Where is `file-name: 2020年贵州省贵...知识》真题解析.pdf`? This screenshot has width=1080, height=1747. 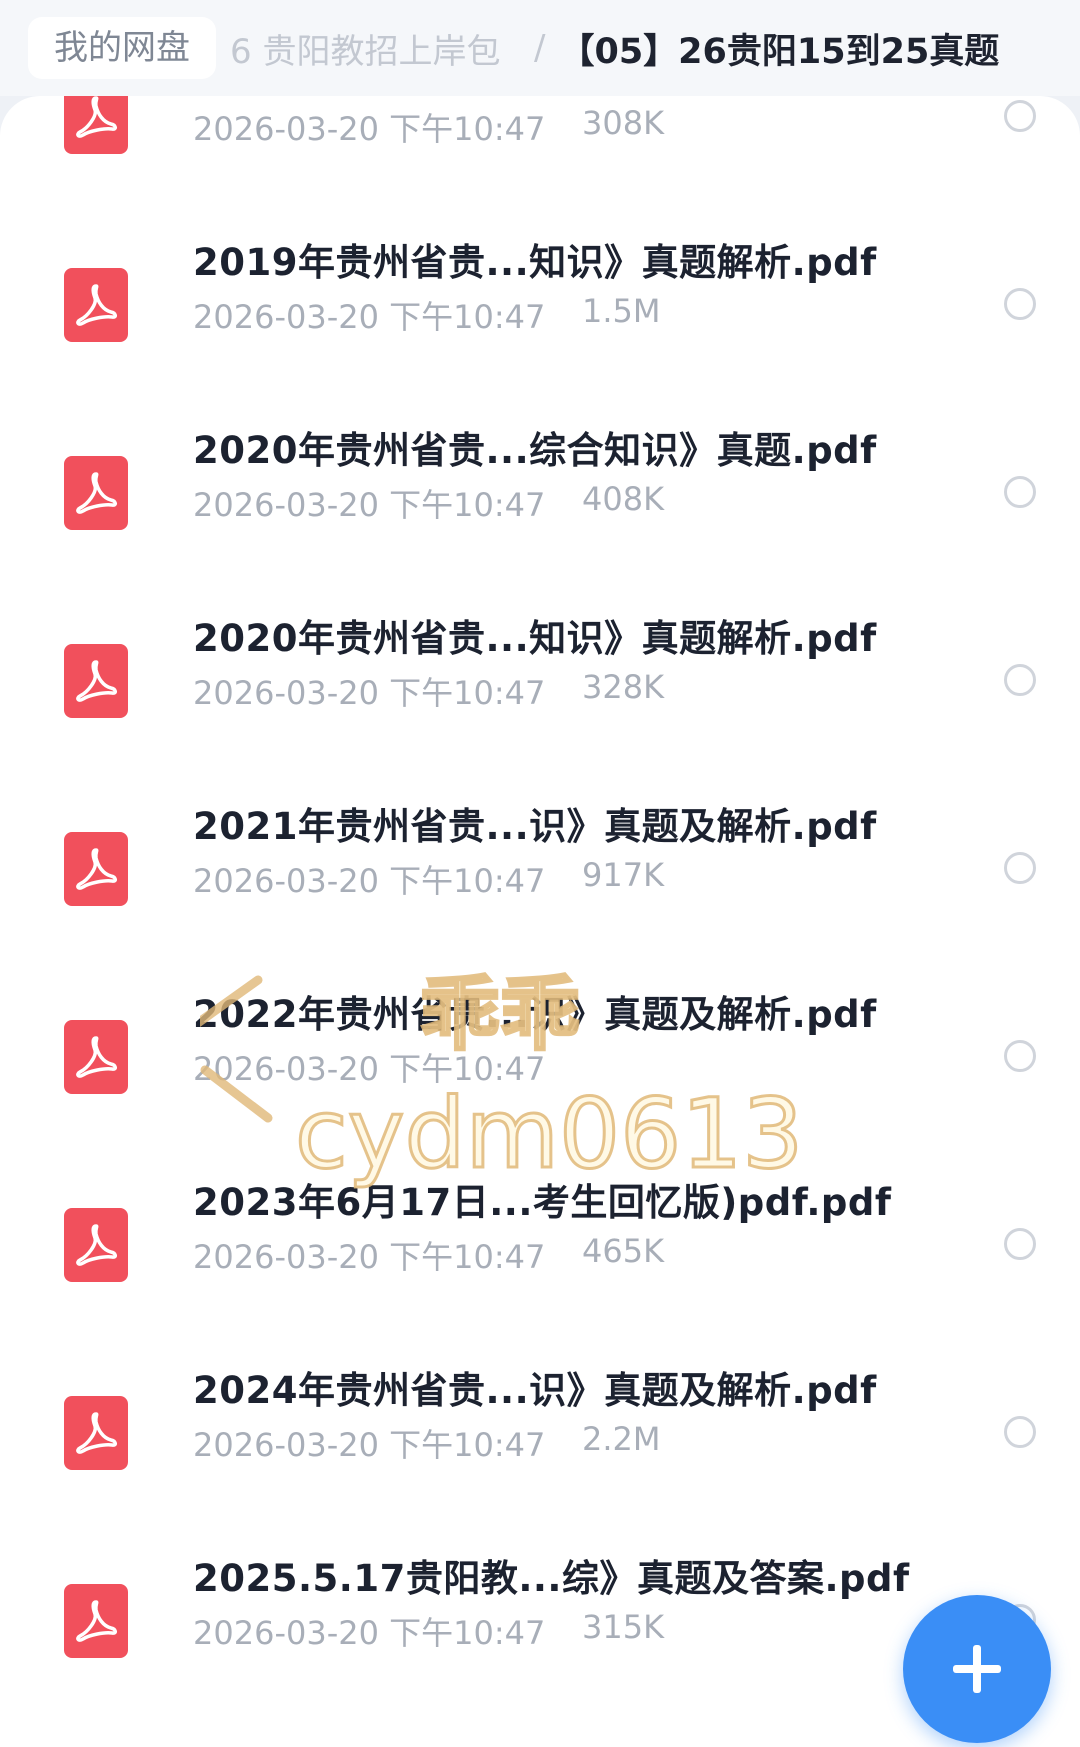 file-name: 2020年贵州省贵...知识》真题解析.pdf is located at coordinates (535, 638).